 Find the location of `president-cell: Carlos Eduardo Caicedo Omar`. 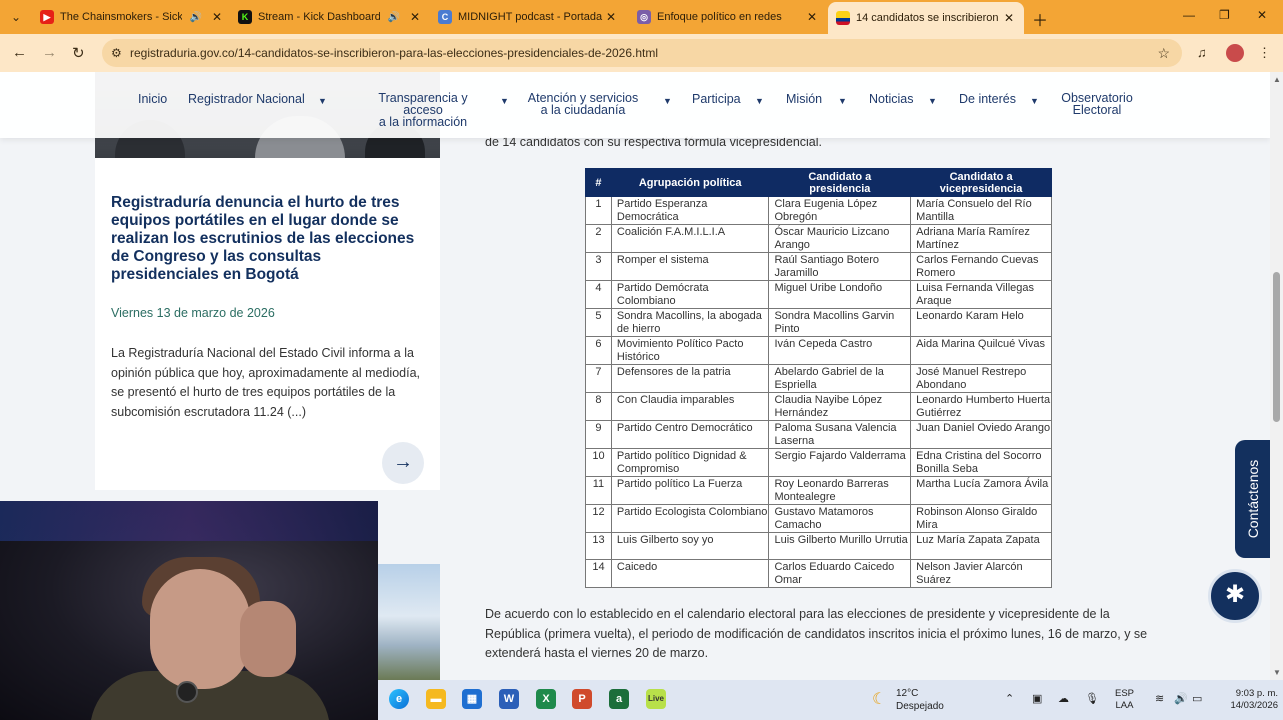

president-cell: Carlos Eduardo Caicedo Omar is located at coordinates (840, 573).